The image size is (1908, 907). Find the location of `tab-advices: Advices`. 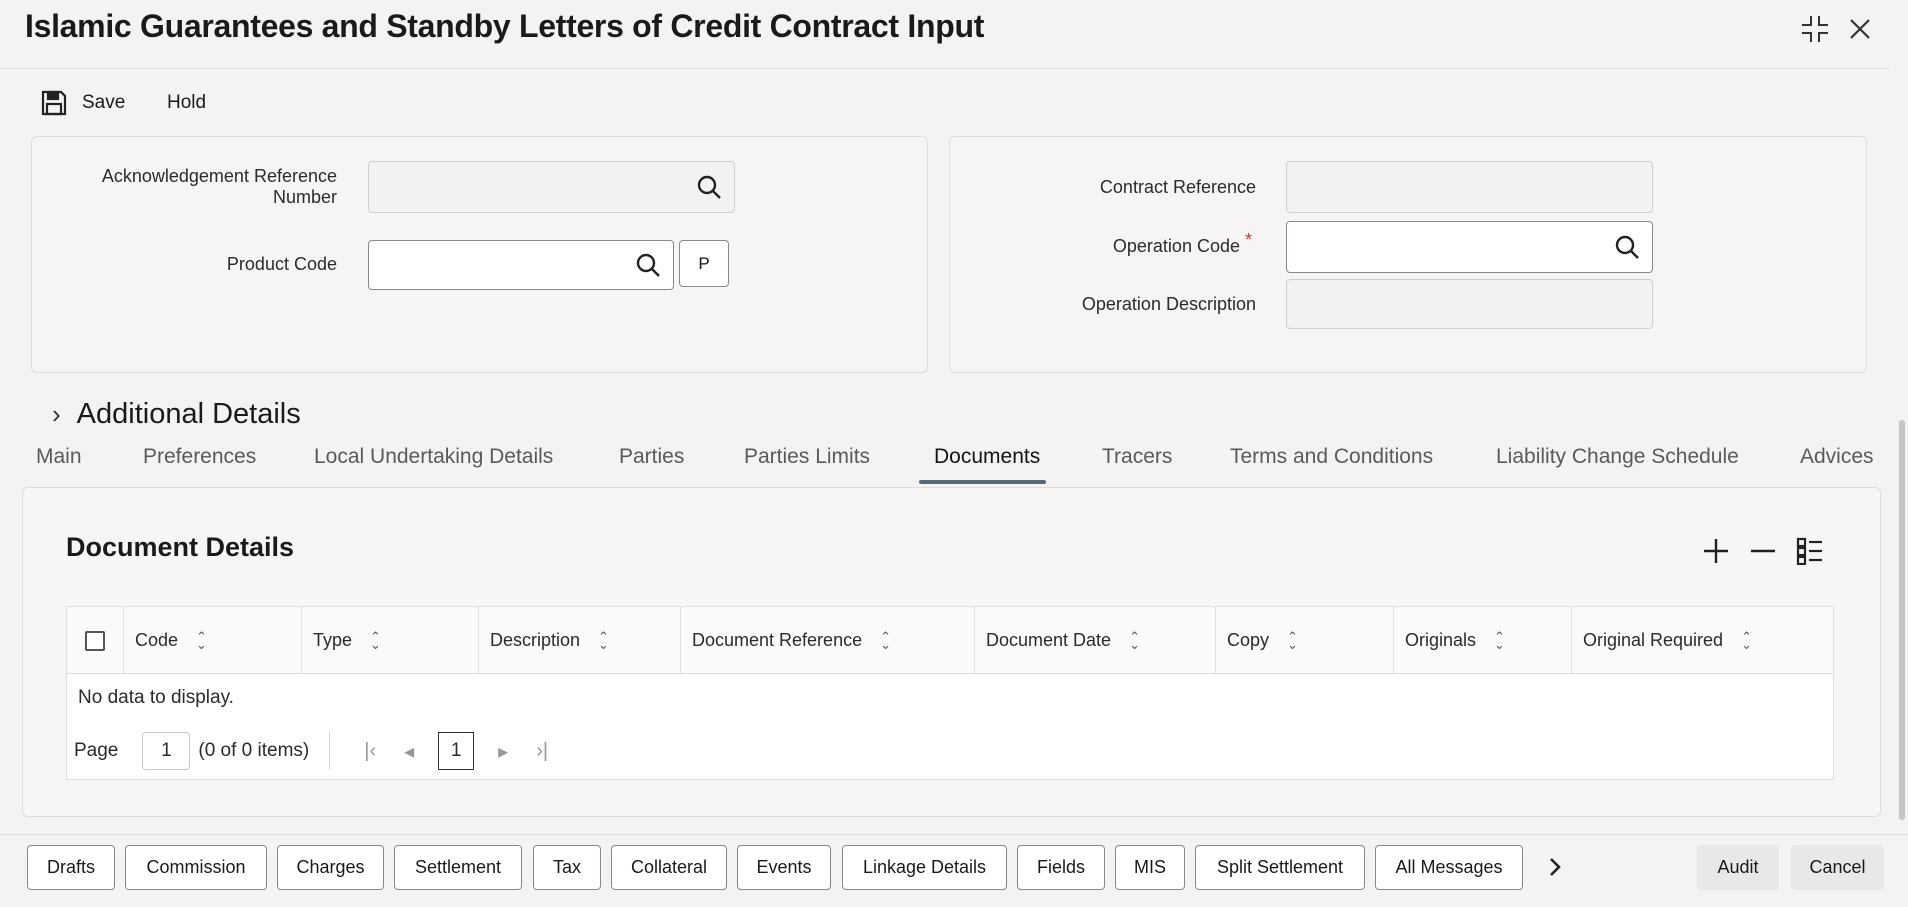

tab-advices: Advices is located at coordinates (1837, 457).